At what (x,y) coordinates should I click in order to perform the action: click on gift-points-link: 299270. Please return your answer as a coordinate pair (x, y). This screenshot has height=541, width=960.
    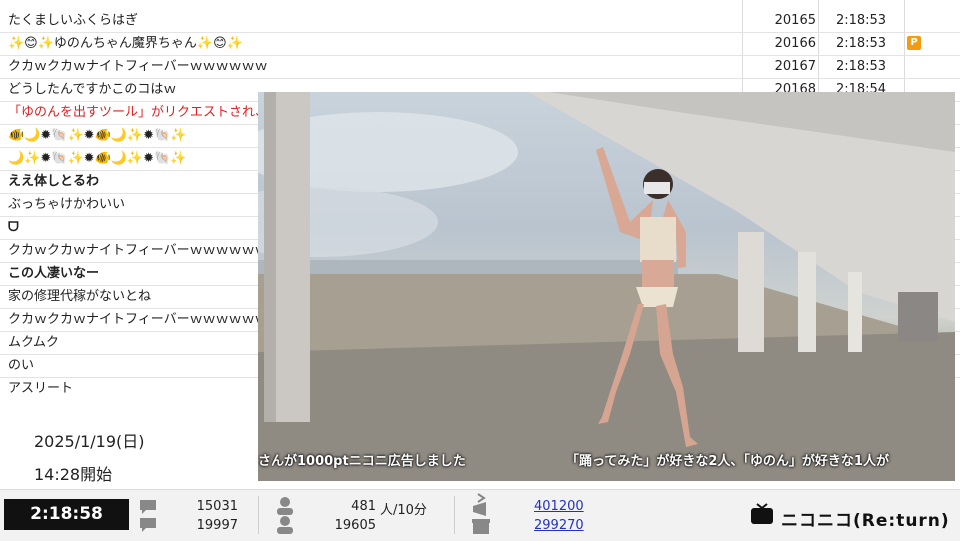
    Looking at the image, I should click on (559, 525).